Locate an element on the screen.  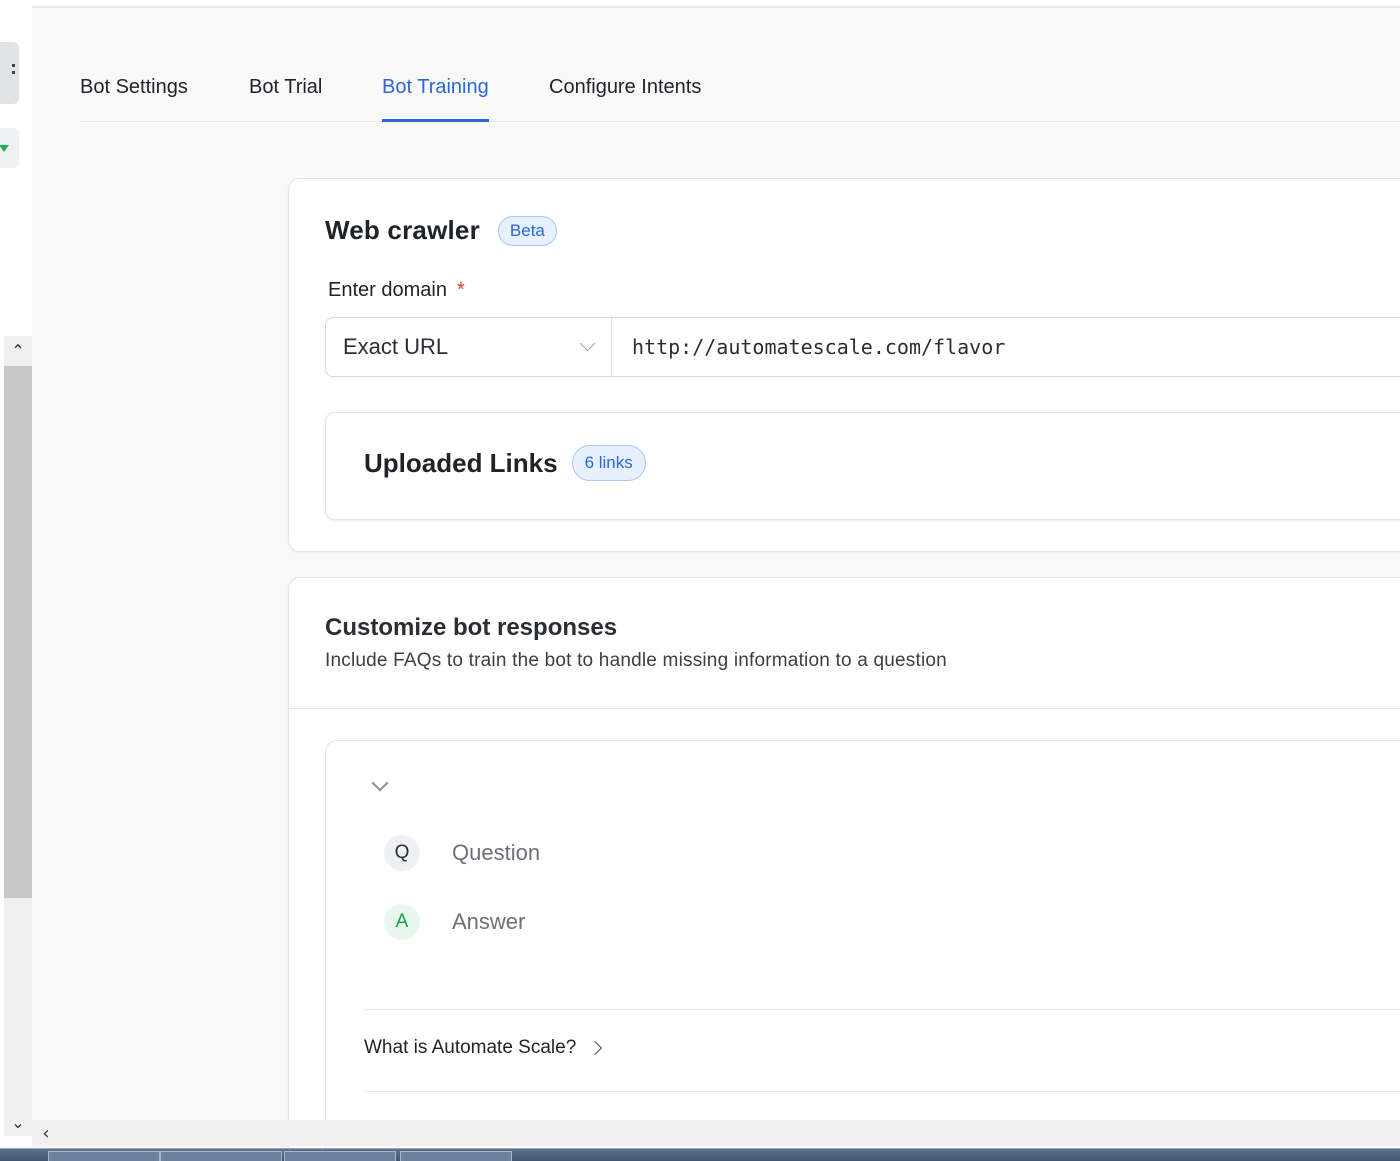
scroll-up-icon: ⌃ is located at coordinates (18, 350).